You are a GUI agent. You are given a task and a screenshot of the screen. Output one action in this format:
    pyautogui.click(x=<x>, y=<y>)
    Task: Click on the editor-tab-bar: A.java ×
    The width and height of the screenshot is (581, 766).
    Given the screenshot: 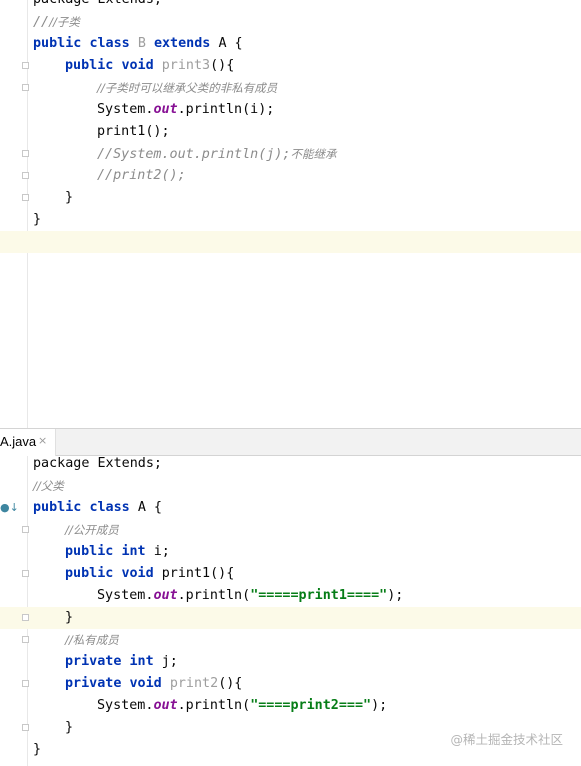 What is the action you would take?
    pyautogui.click(x=290, y=442)
    